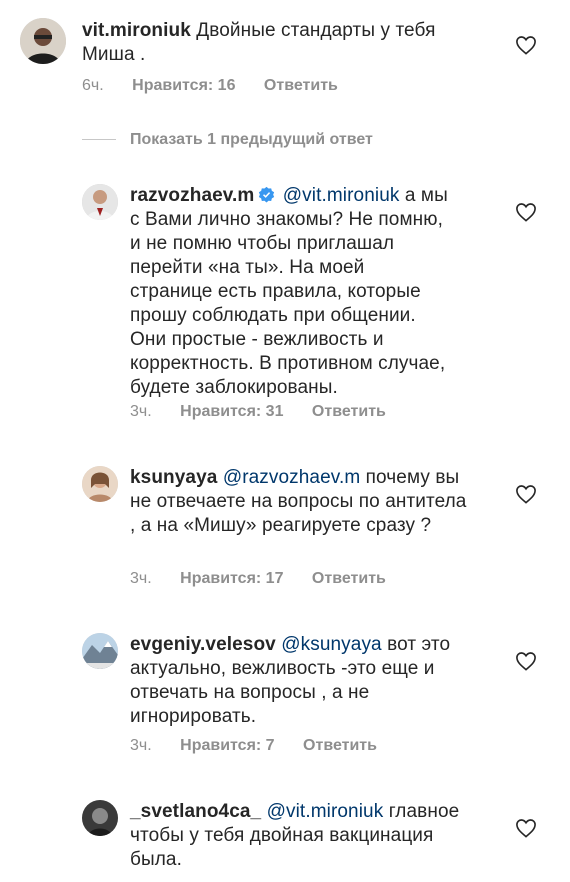 Image resolution: width=570 pixels, height=882 pixels. I want to click on timestamp: 6ч., so click(93, 85).